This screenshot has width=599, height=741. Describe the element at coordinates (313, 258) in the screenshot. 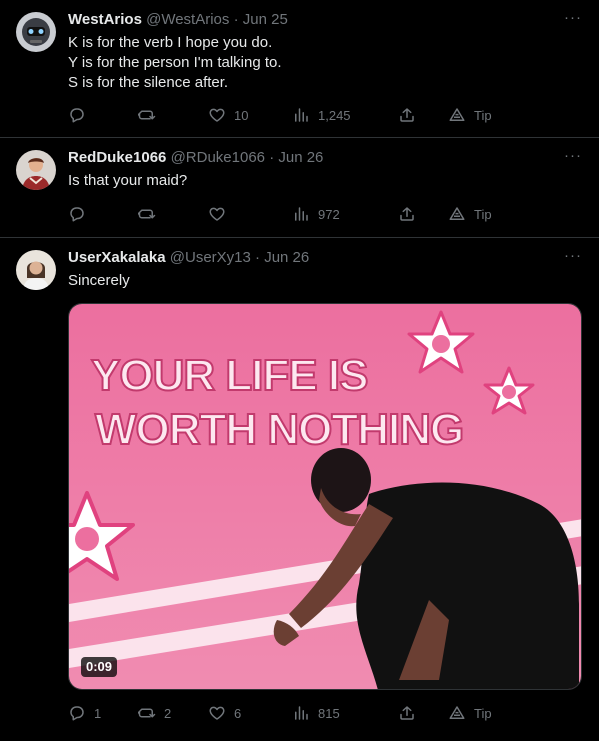

I see `tweet-header: UserXakalaka @UserXy13 · Jun 26` at that location.